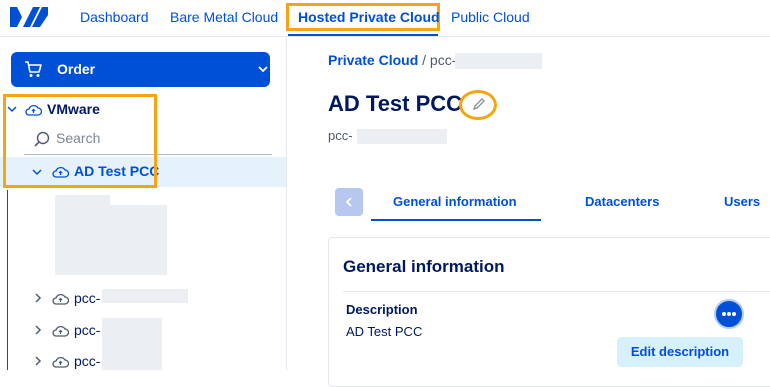 The image size is (770, 387). Describe the element at coordinates (373, 60) in the screenshot. I see `breadcrumb-link: Private Cloud` at that location.